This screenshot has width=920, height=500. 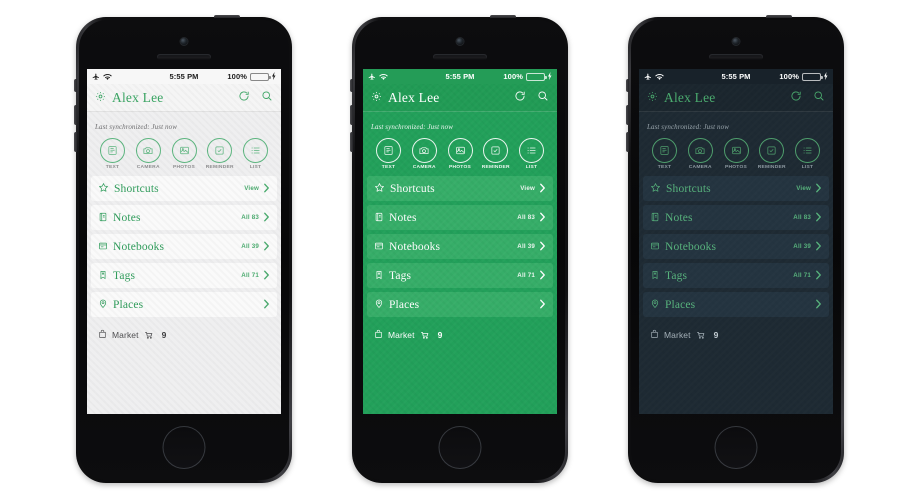 What do you see at coordinates (531, 150) in the screenshot?
I see `list-icon` at bounding box center [531, 150].